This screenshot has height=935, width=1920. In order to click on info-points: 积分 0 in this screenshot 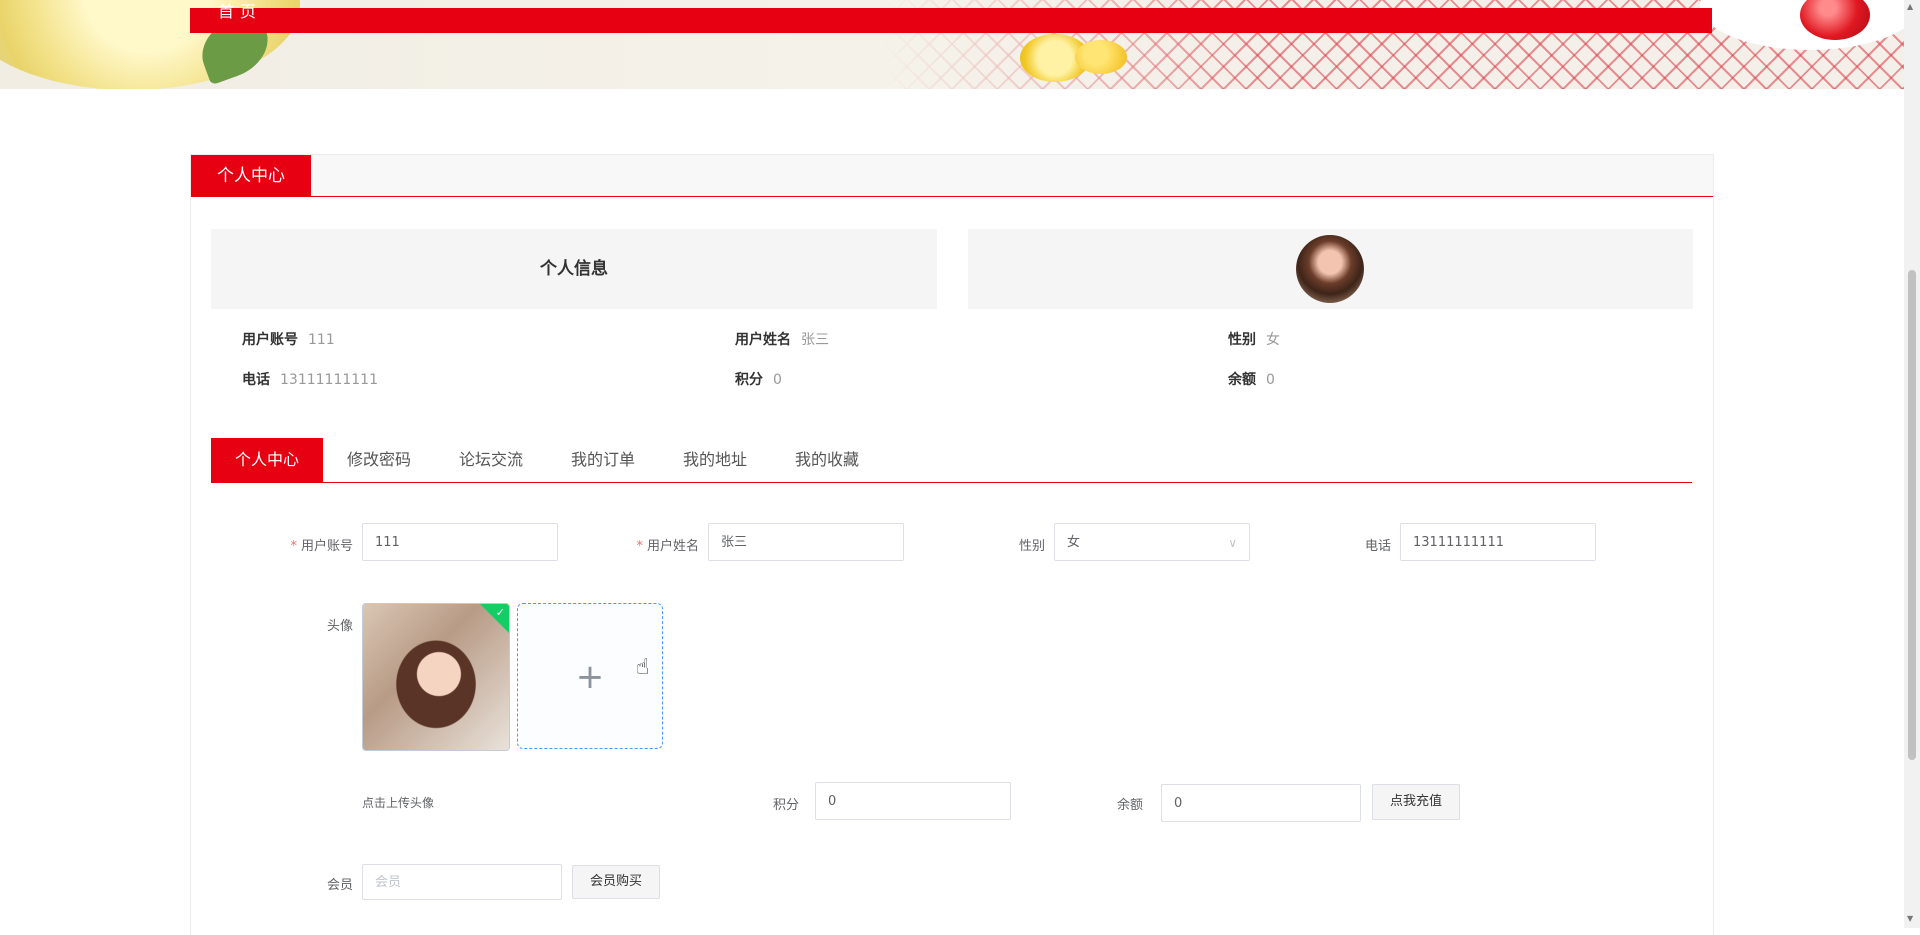, I will do `click(758, 379)`.